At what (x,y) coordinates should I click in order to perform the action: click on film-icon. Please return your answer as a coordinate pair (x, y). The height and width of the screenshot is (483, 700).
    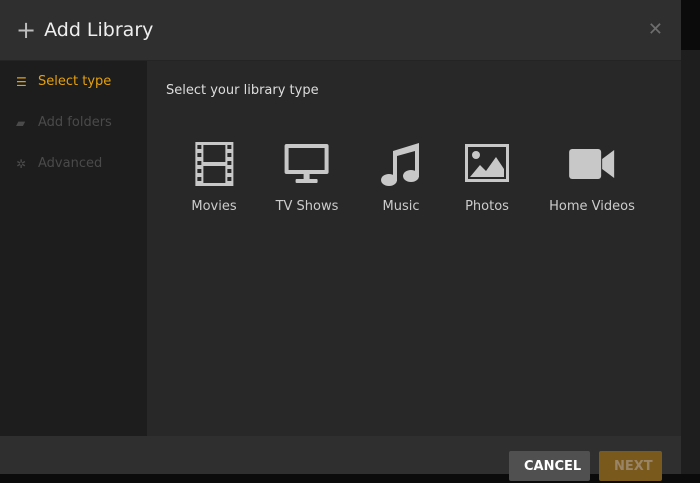
    Looking at the image, I should click on (214, 164).